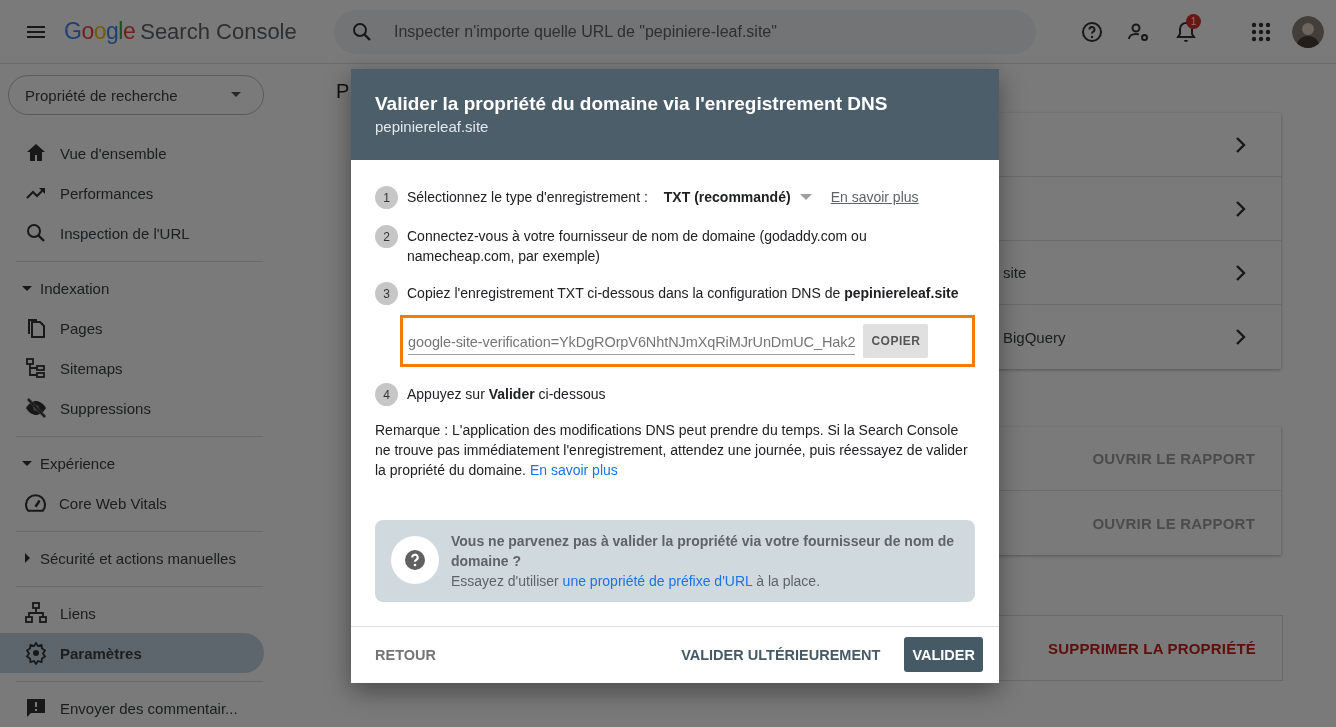 The width and height of the screenshot is (1336, 727). What do you see at coordinates (343, 91) in the screenshot?
I see `page-title: P` at bounding box center [343, 91].